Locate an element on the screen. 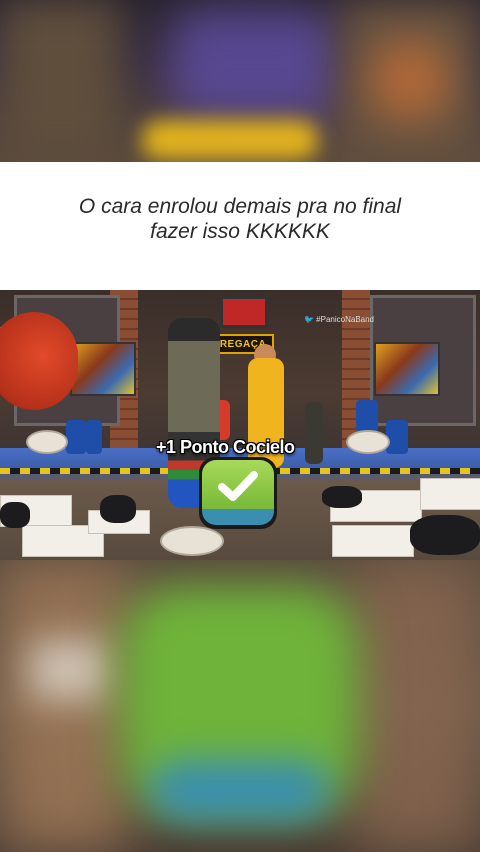 Image resolution: width=480 pixels, height=852 pixels. stage-screen is located at coordinates (244, 312).